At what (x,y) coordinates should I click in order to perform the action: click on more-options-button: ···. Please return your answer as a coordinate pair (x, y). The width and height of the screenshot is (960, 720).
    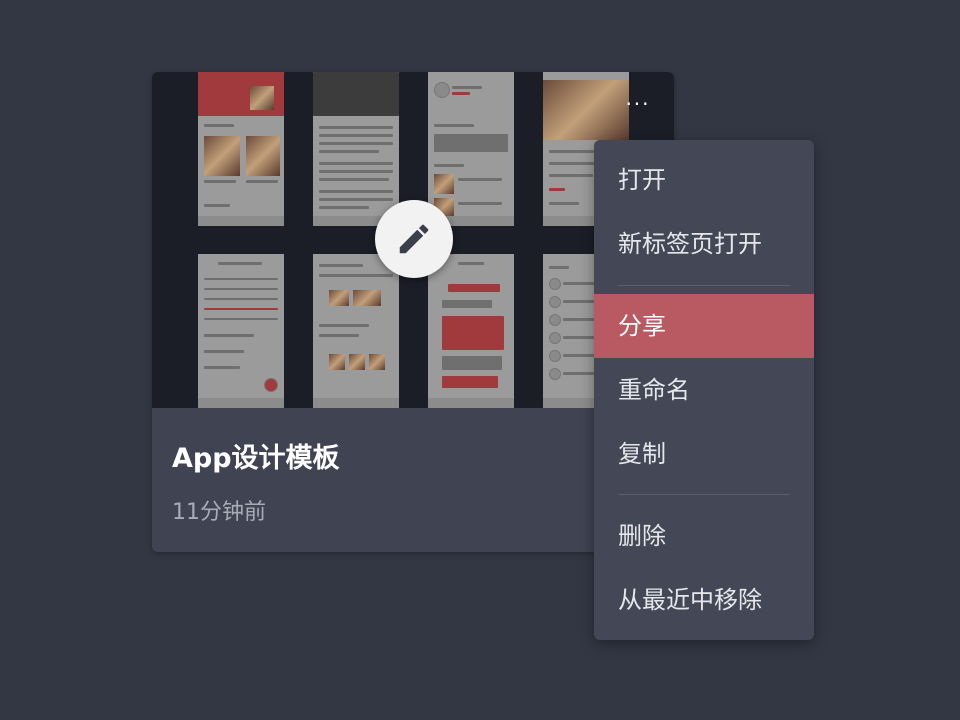
    Looking at the image, I should click on (638, 104).